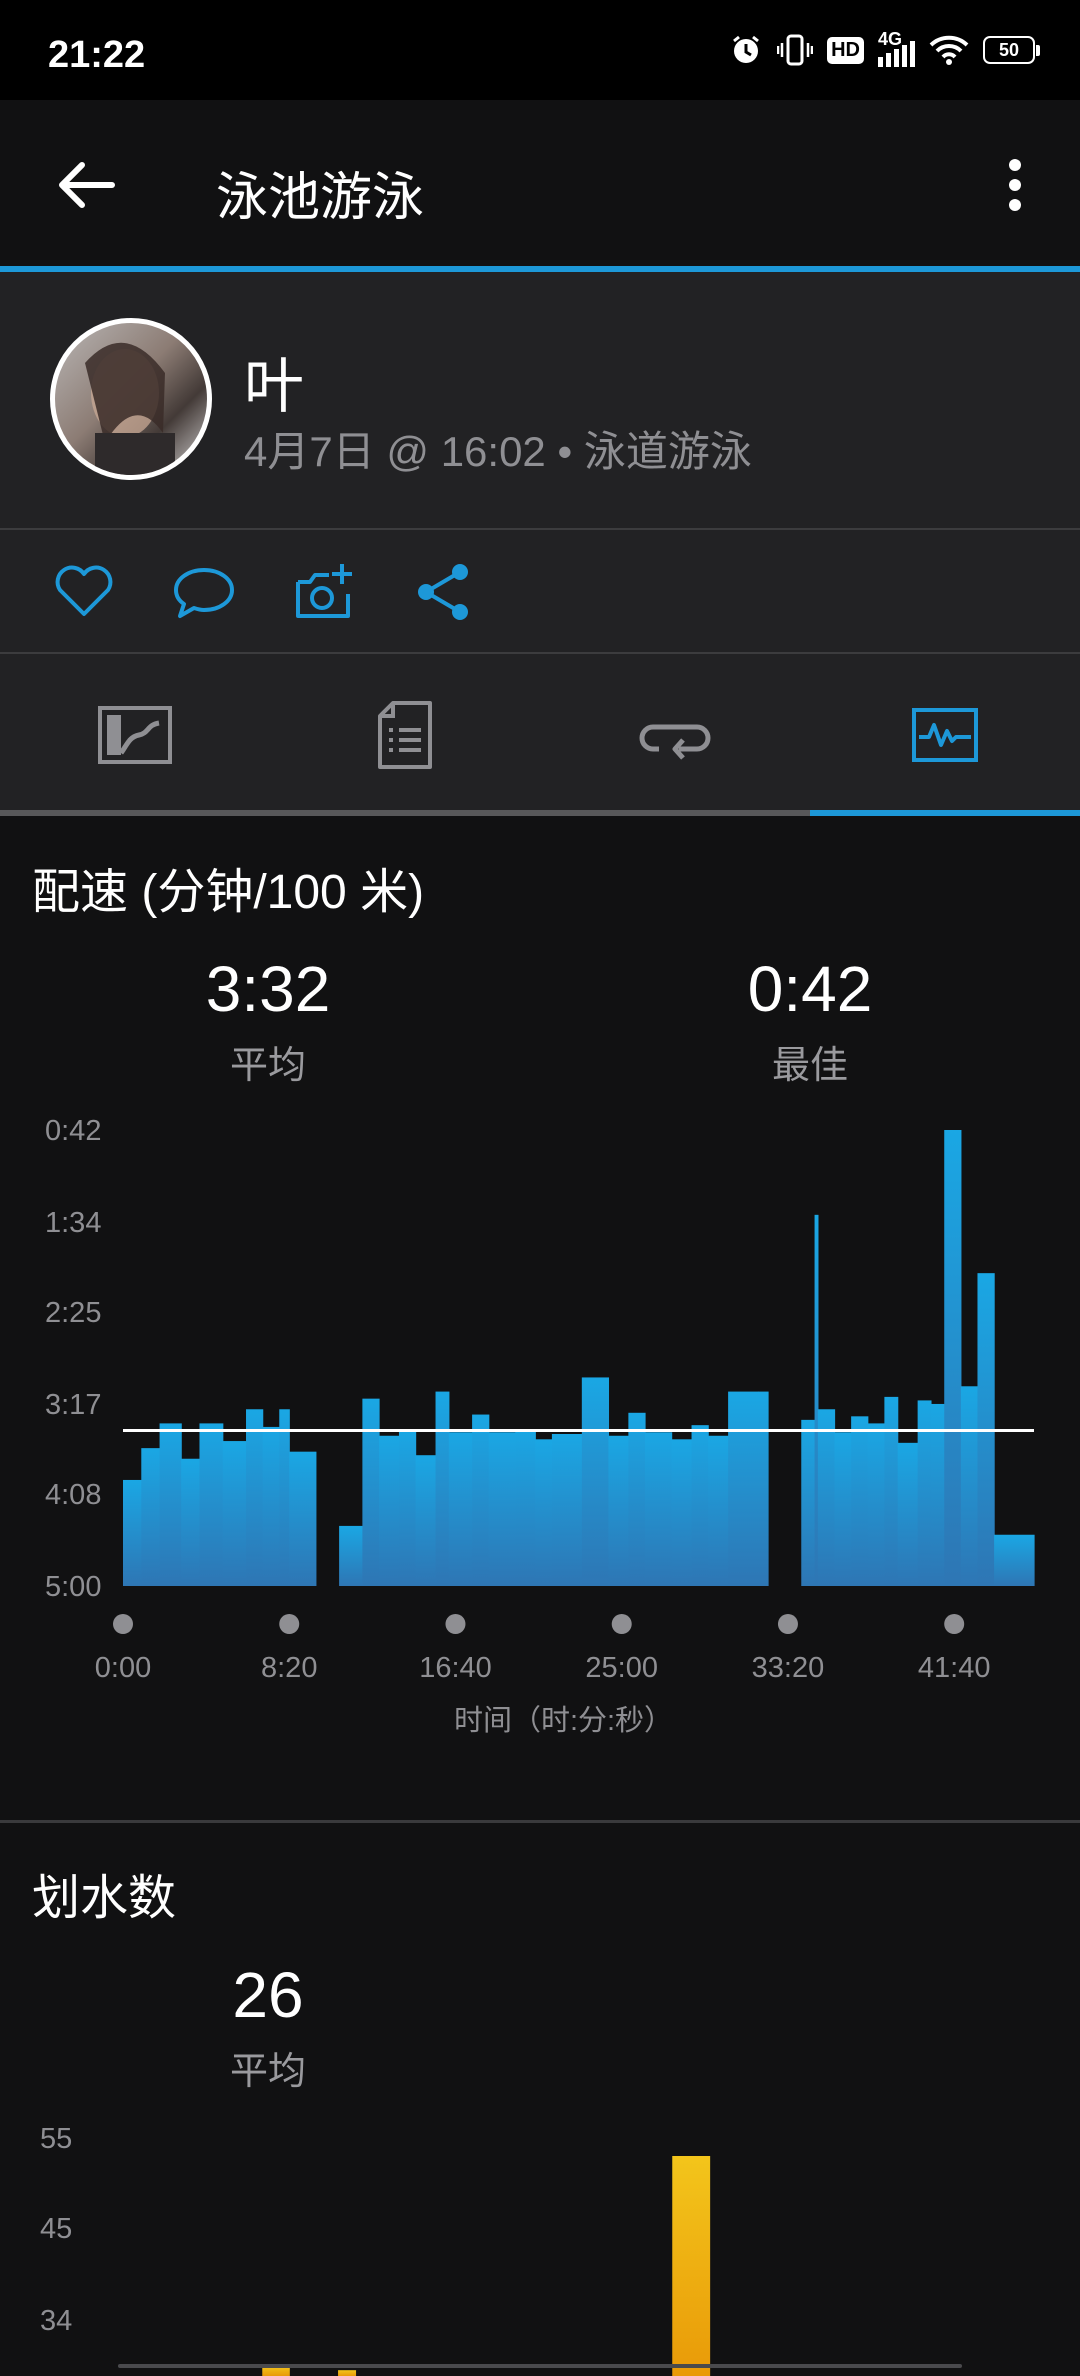 This screenshot has height=2376, width=1080. I want to click on details-icon, so click(405, 735).